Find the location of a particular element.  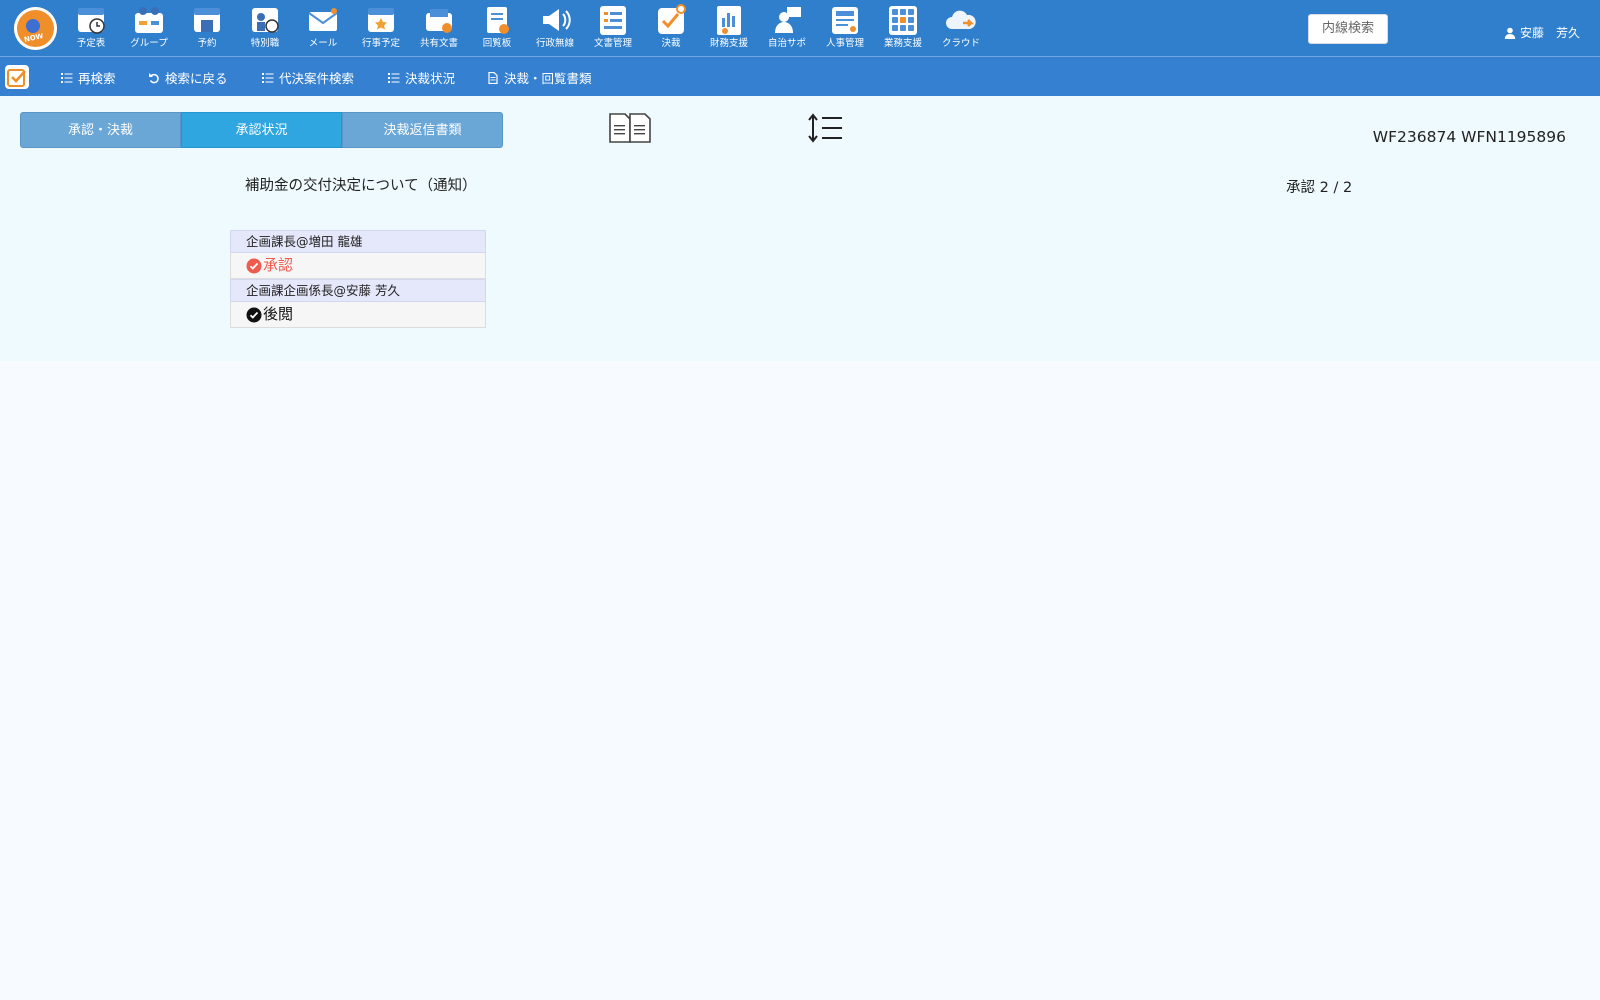

app-label: 決裁 is located at coordinates (671, 43).